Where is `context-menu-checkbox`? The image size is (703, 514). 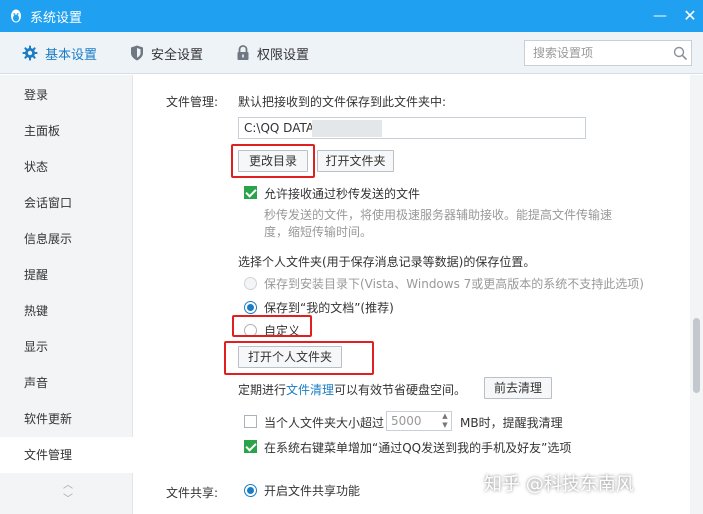
context-menu-checkbox is located at coordinates (250, 446).